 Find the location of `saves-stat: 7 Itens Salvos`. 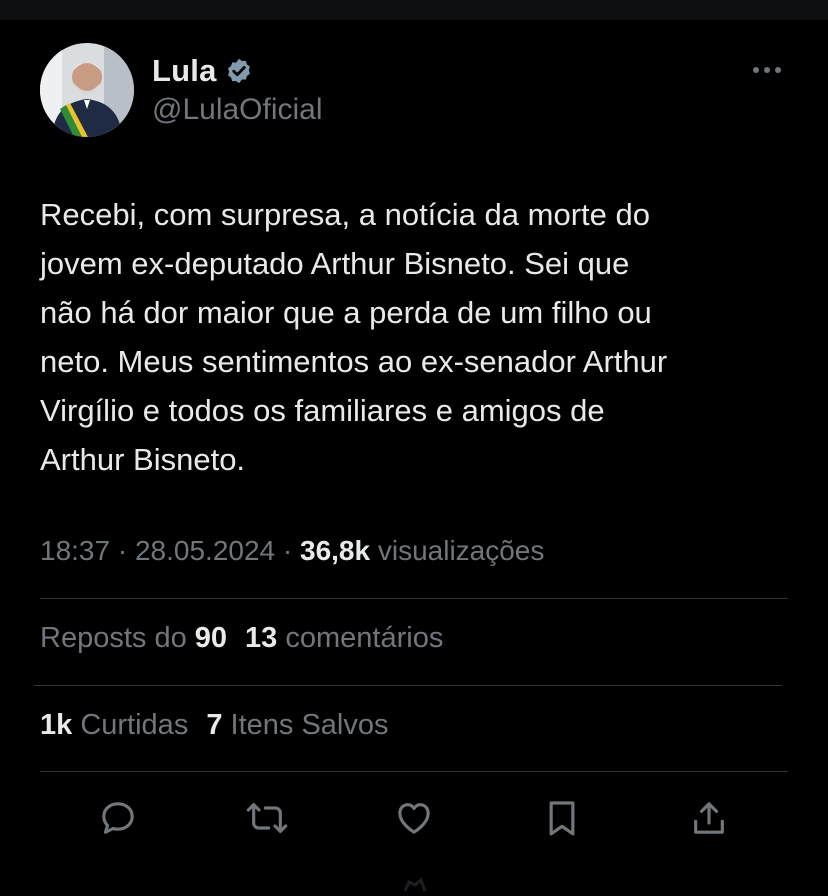

saves-stat: 7 Itens Salvos is located at coordinates (297, 725).